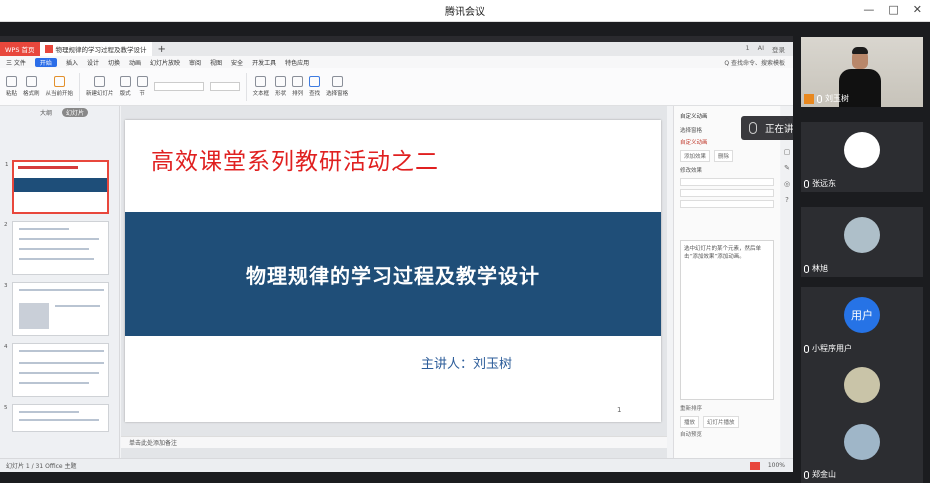  I want to click on minimize-icon: —, so click(868, 9).